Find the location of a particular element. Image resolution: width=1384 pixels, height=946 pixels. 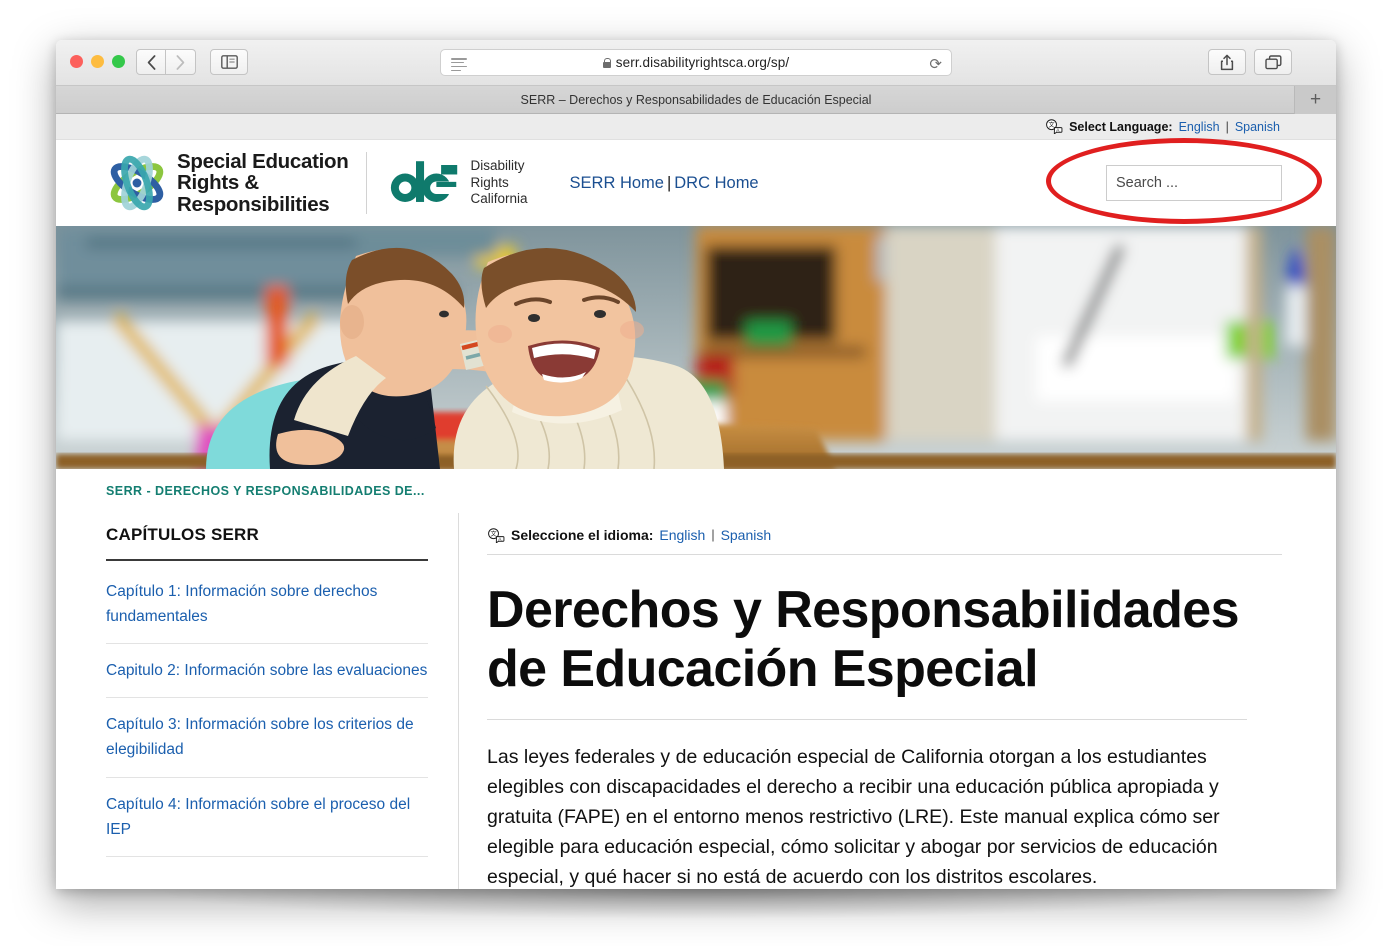

drc-logo-icon is located at coordinates (424, 181).